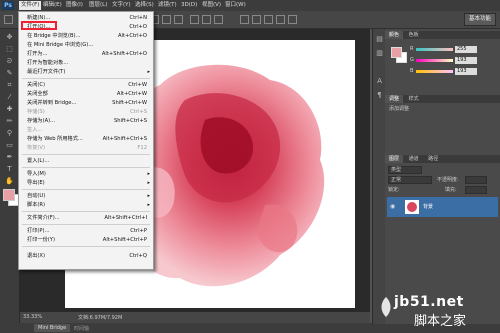  What do you see at coordinates (440, 321) in the screenshot?
I see `watermark-name: 脚本之家` at bounding box center [440, 321].